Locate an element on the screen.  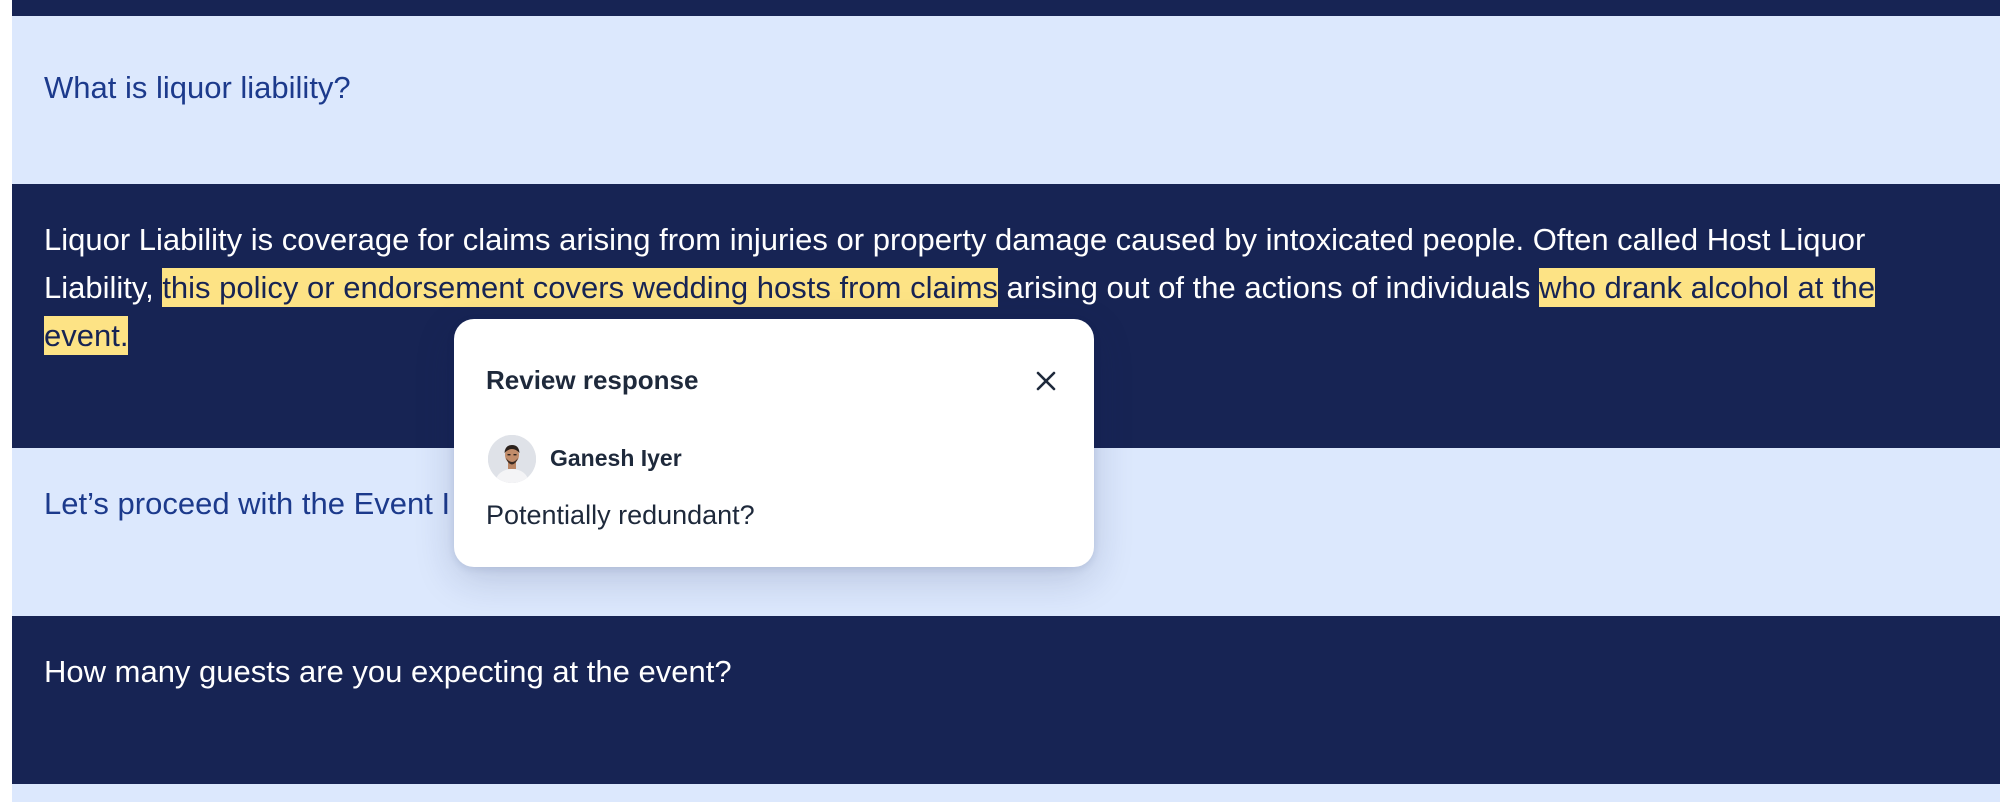
avatar is located at coordinates (512, 459).